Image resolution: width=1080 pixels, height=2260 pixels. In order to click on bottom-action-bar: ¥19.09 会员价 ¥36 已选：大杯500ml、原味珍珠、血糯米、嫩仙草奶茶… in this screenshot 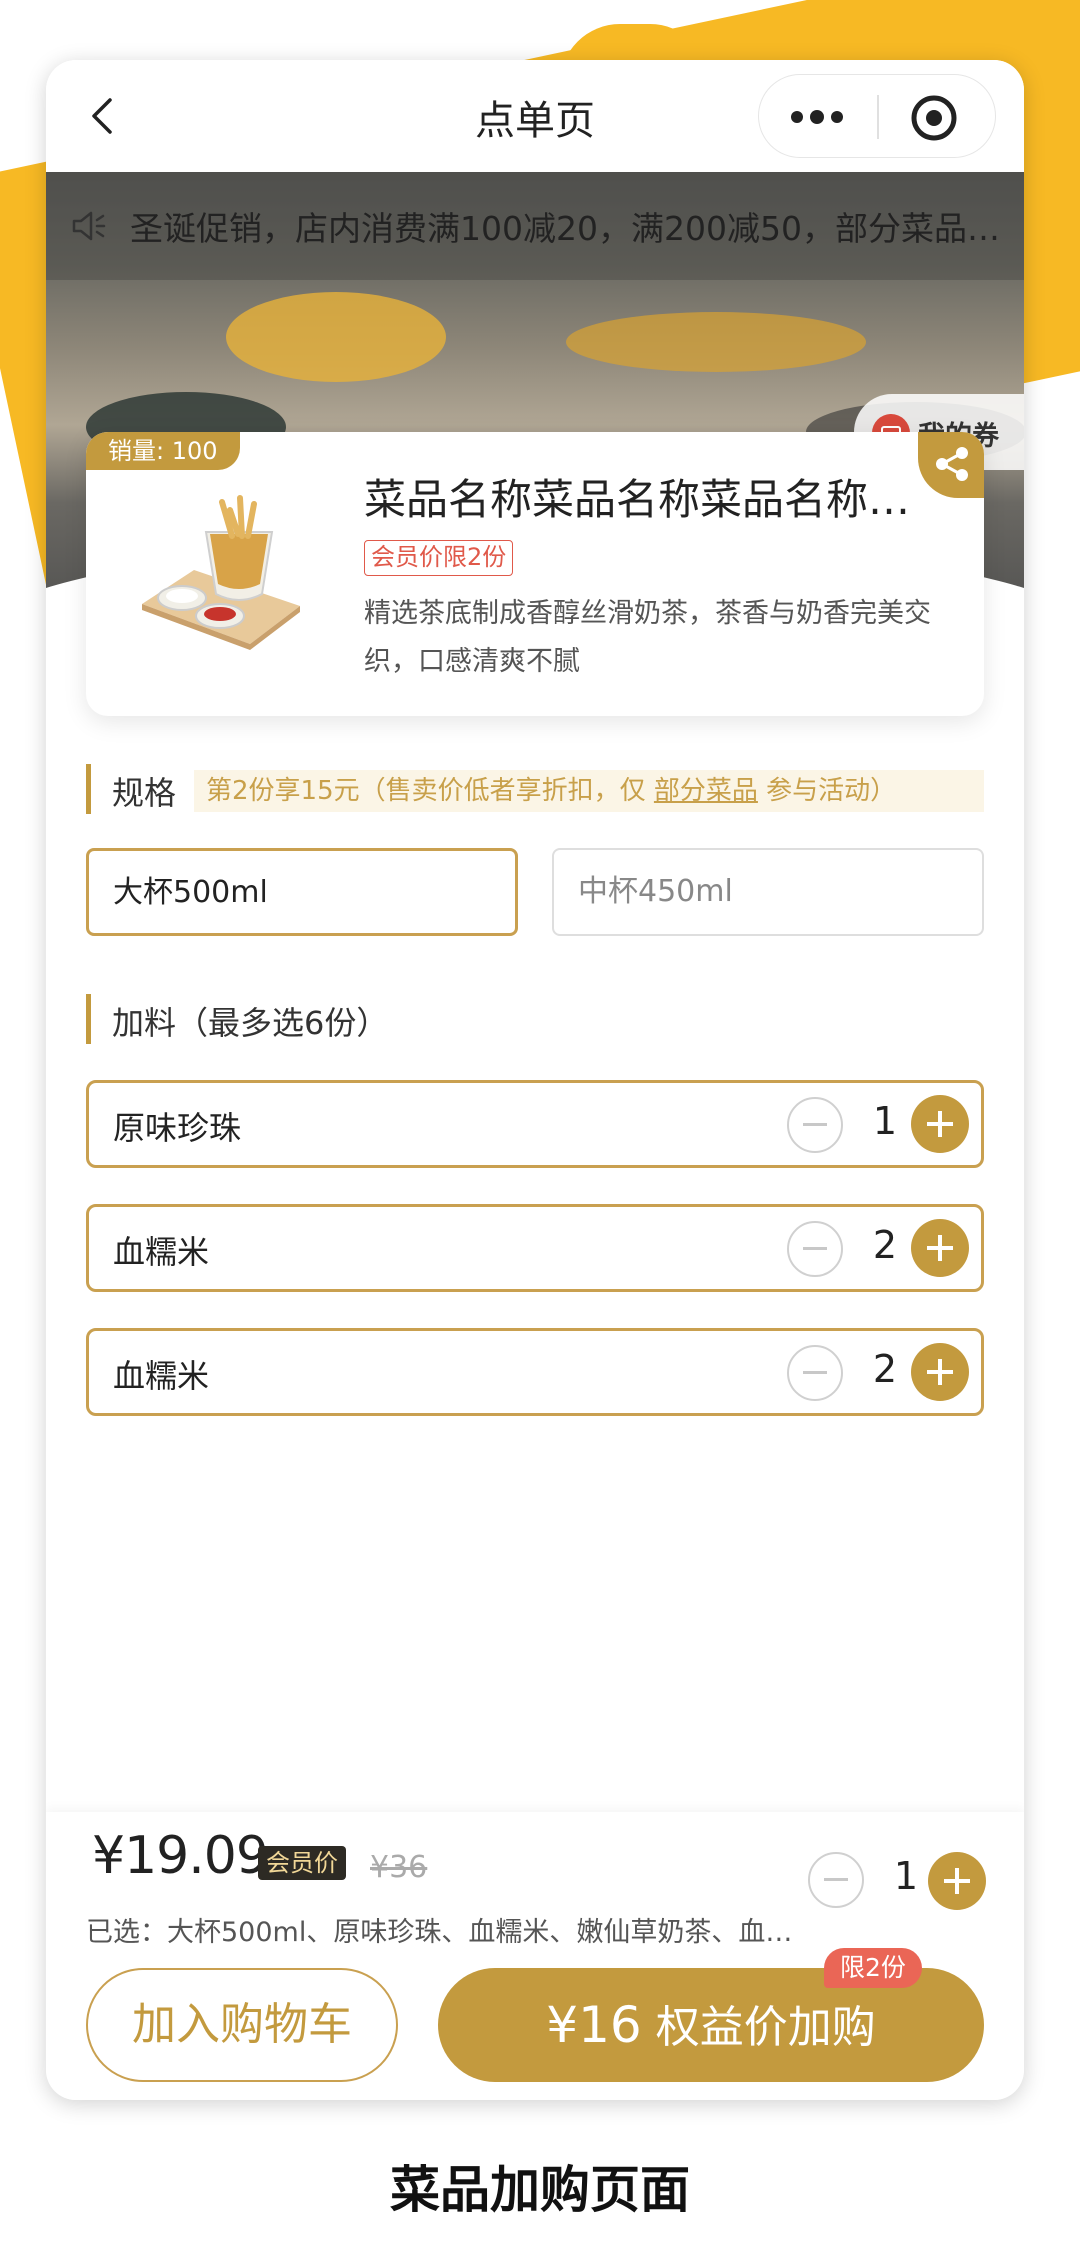, I will do `click(535, 1956)`.